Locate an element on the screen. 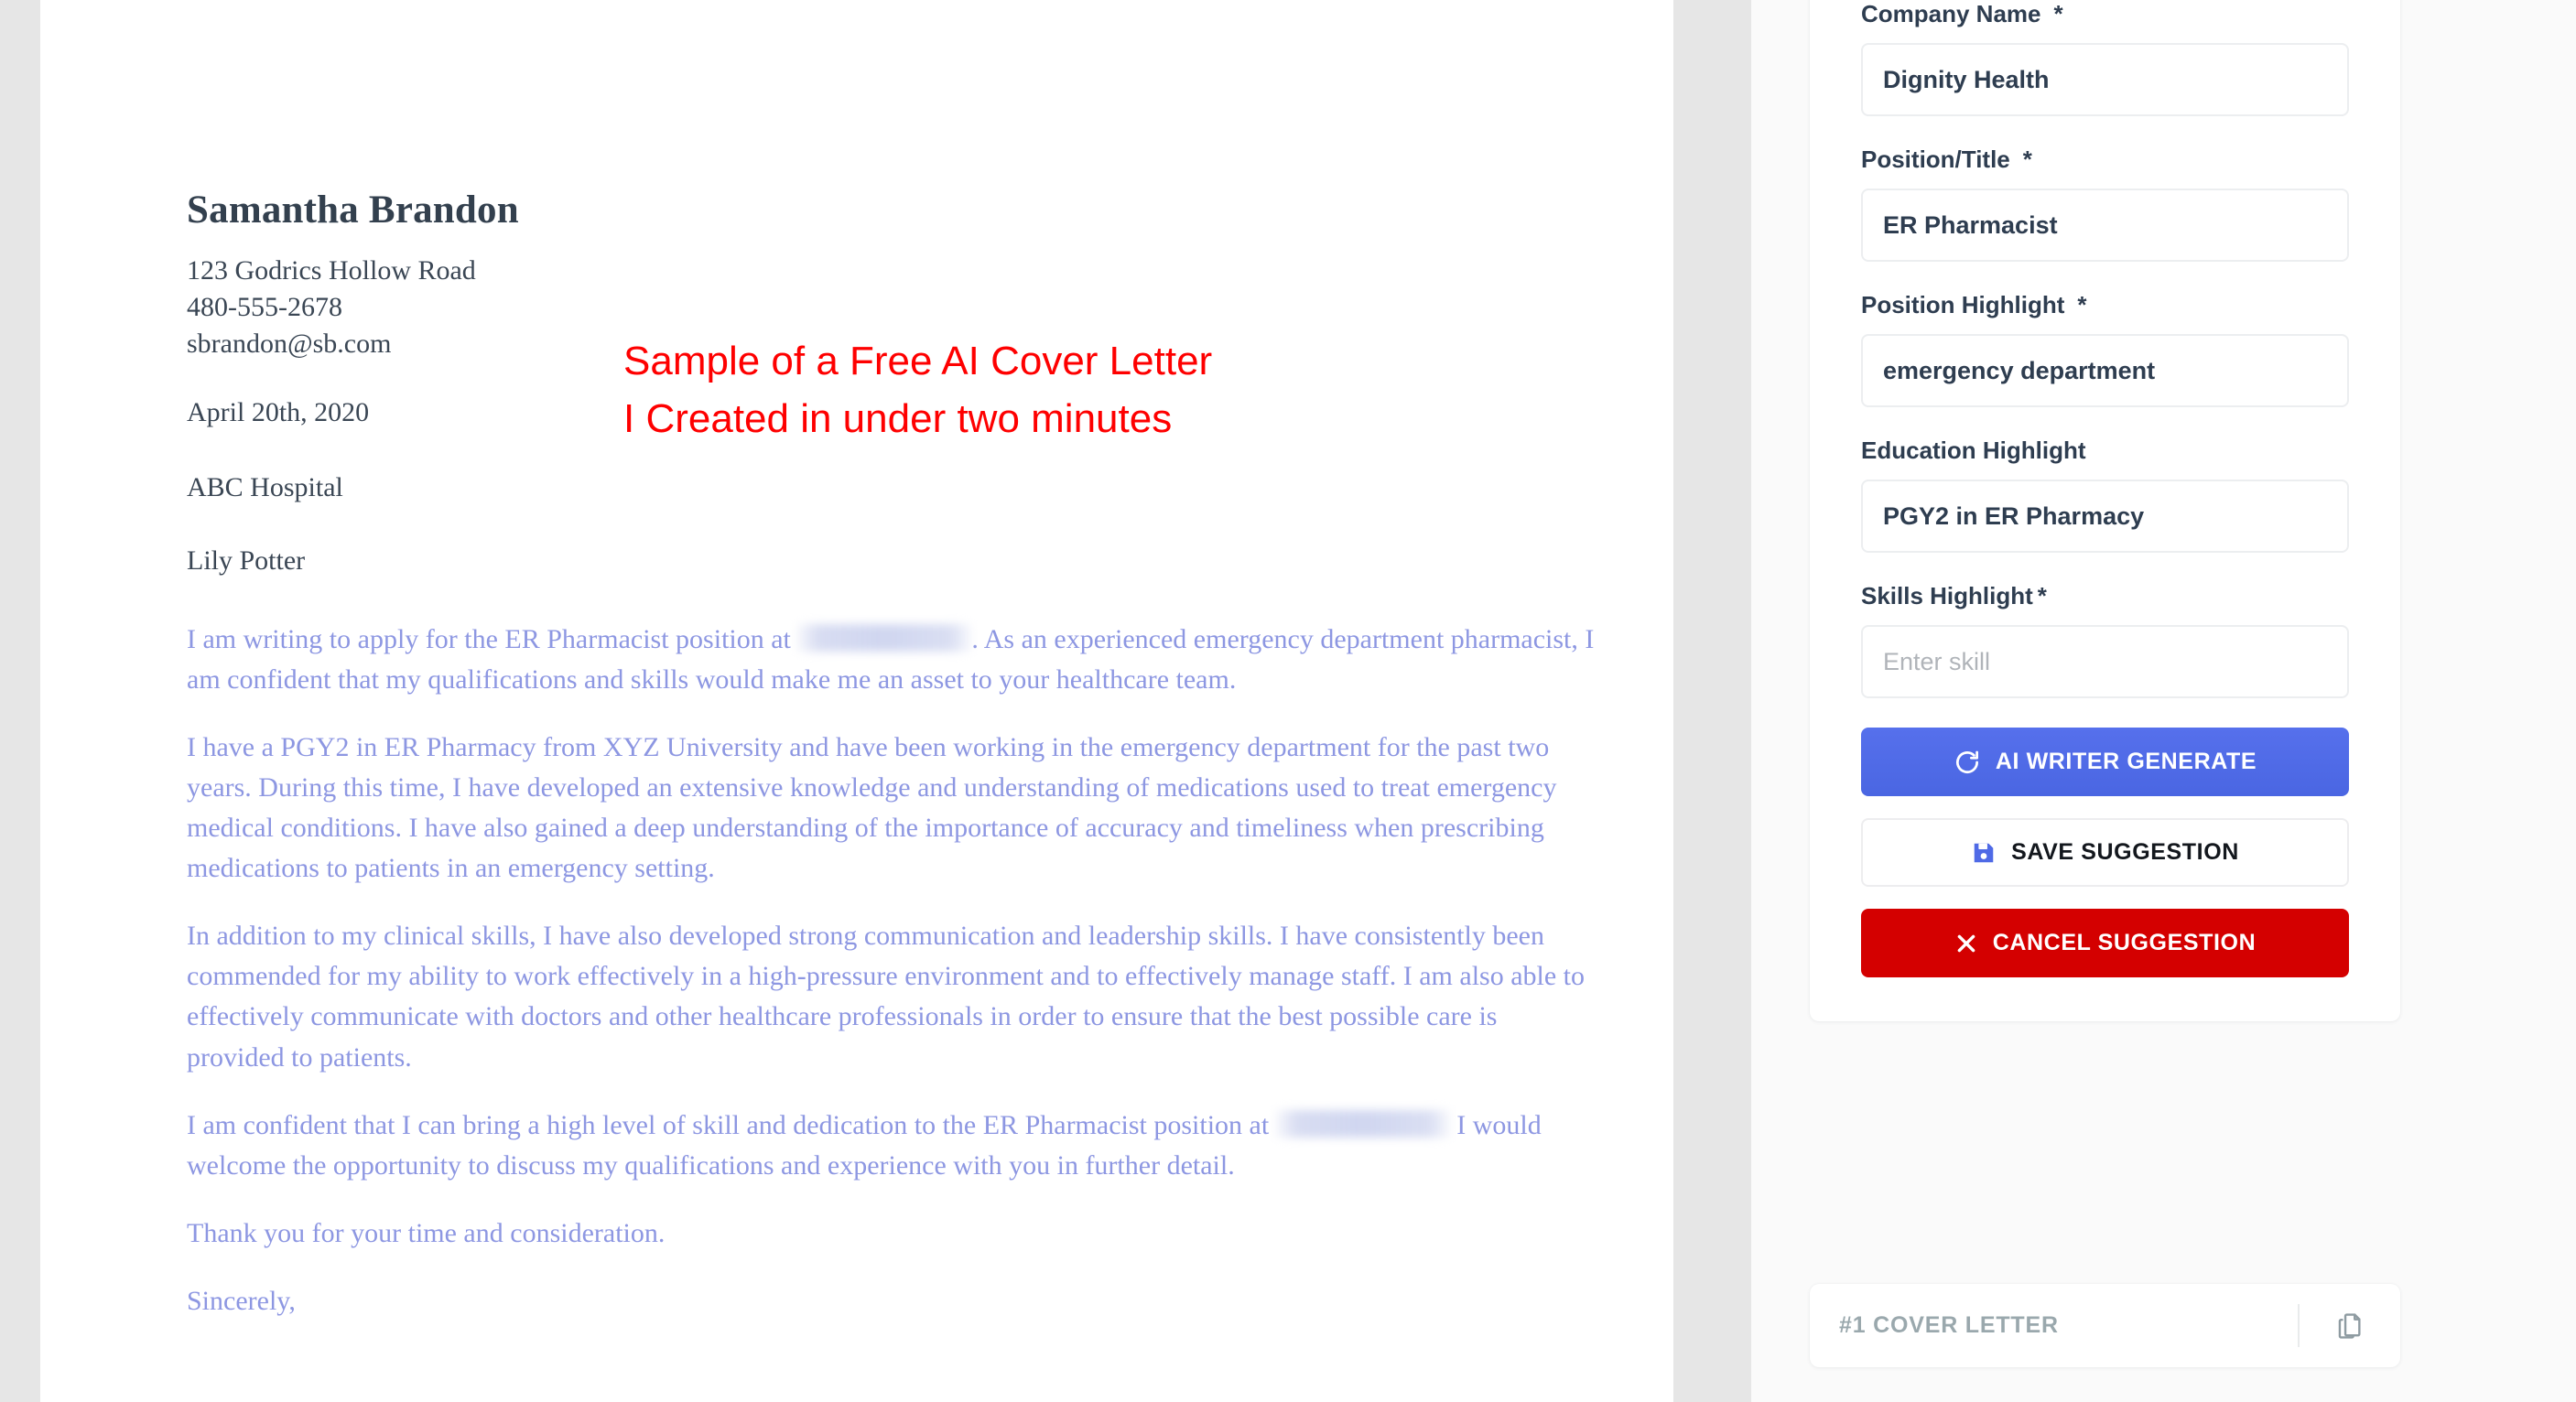 The image size is (2576, 1402). floppy-disk-icon is located at coordinates (1984, 853).